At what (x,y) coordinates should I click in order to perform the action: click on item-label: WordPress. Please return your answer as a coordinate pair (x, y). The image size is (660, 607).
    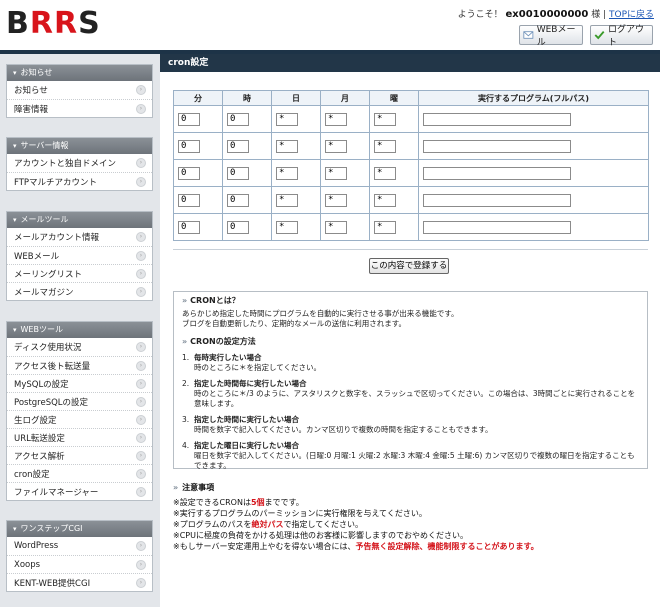
    Looking at the image, I should click on (36, 546).